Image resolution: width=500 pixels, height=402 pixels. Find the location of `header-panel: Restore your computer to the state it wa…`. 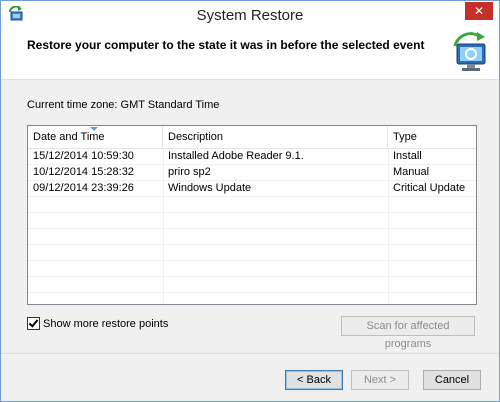

header-panel: Restore your computer to the state it wa… is located at coordinates (250, 55).